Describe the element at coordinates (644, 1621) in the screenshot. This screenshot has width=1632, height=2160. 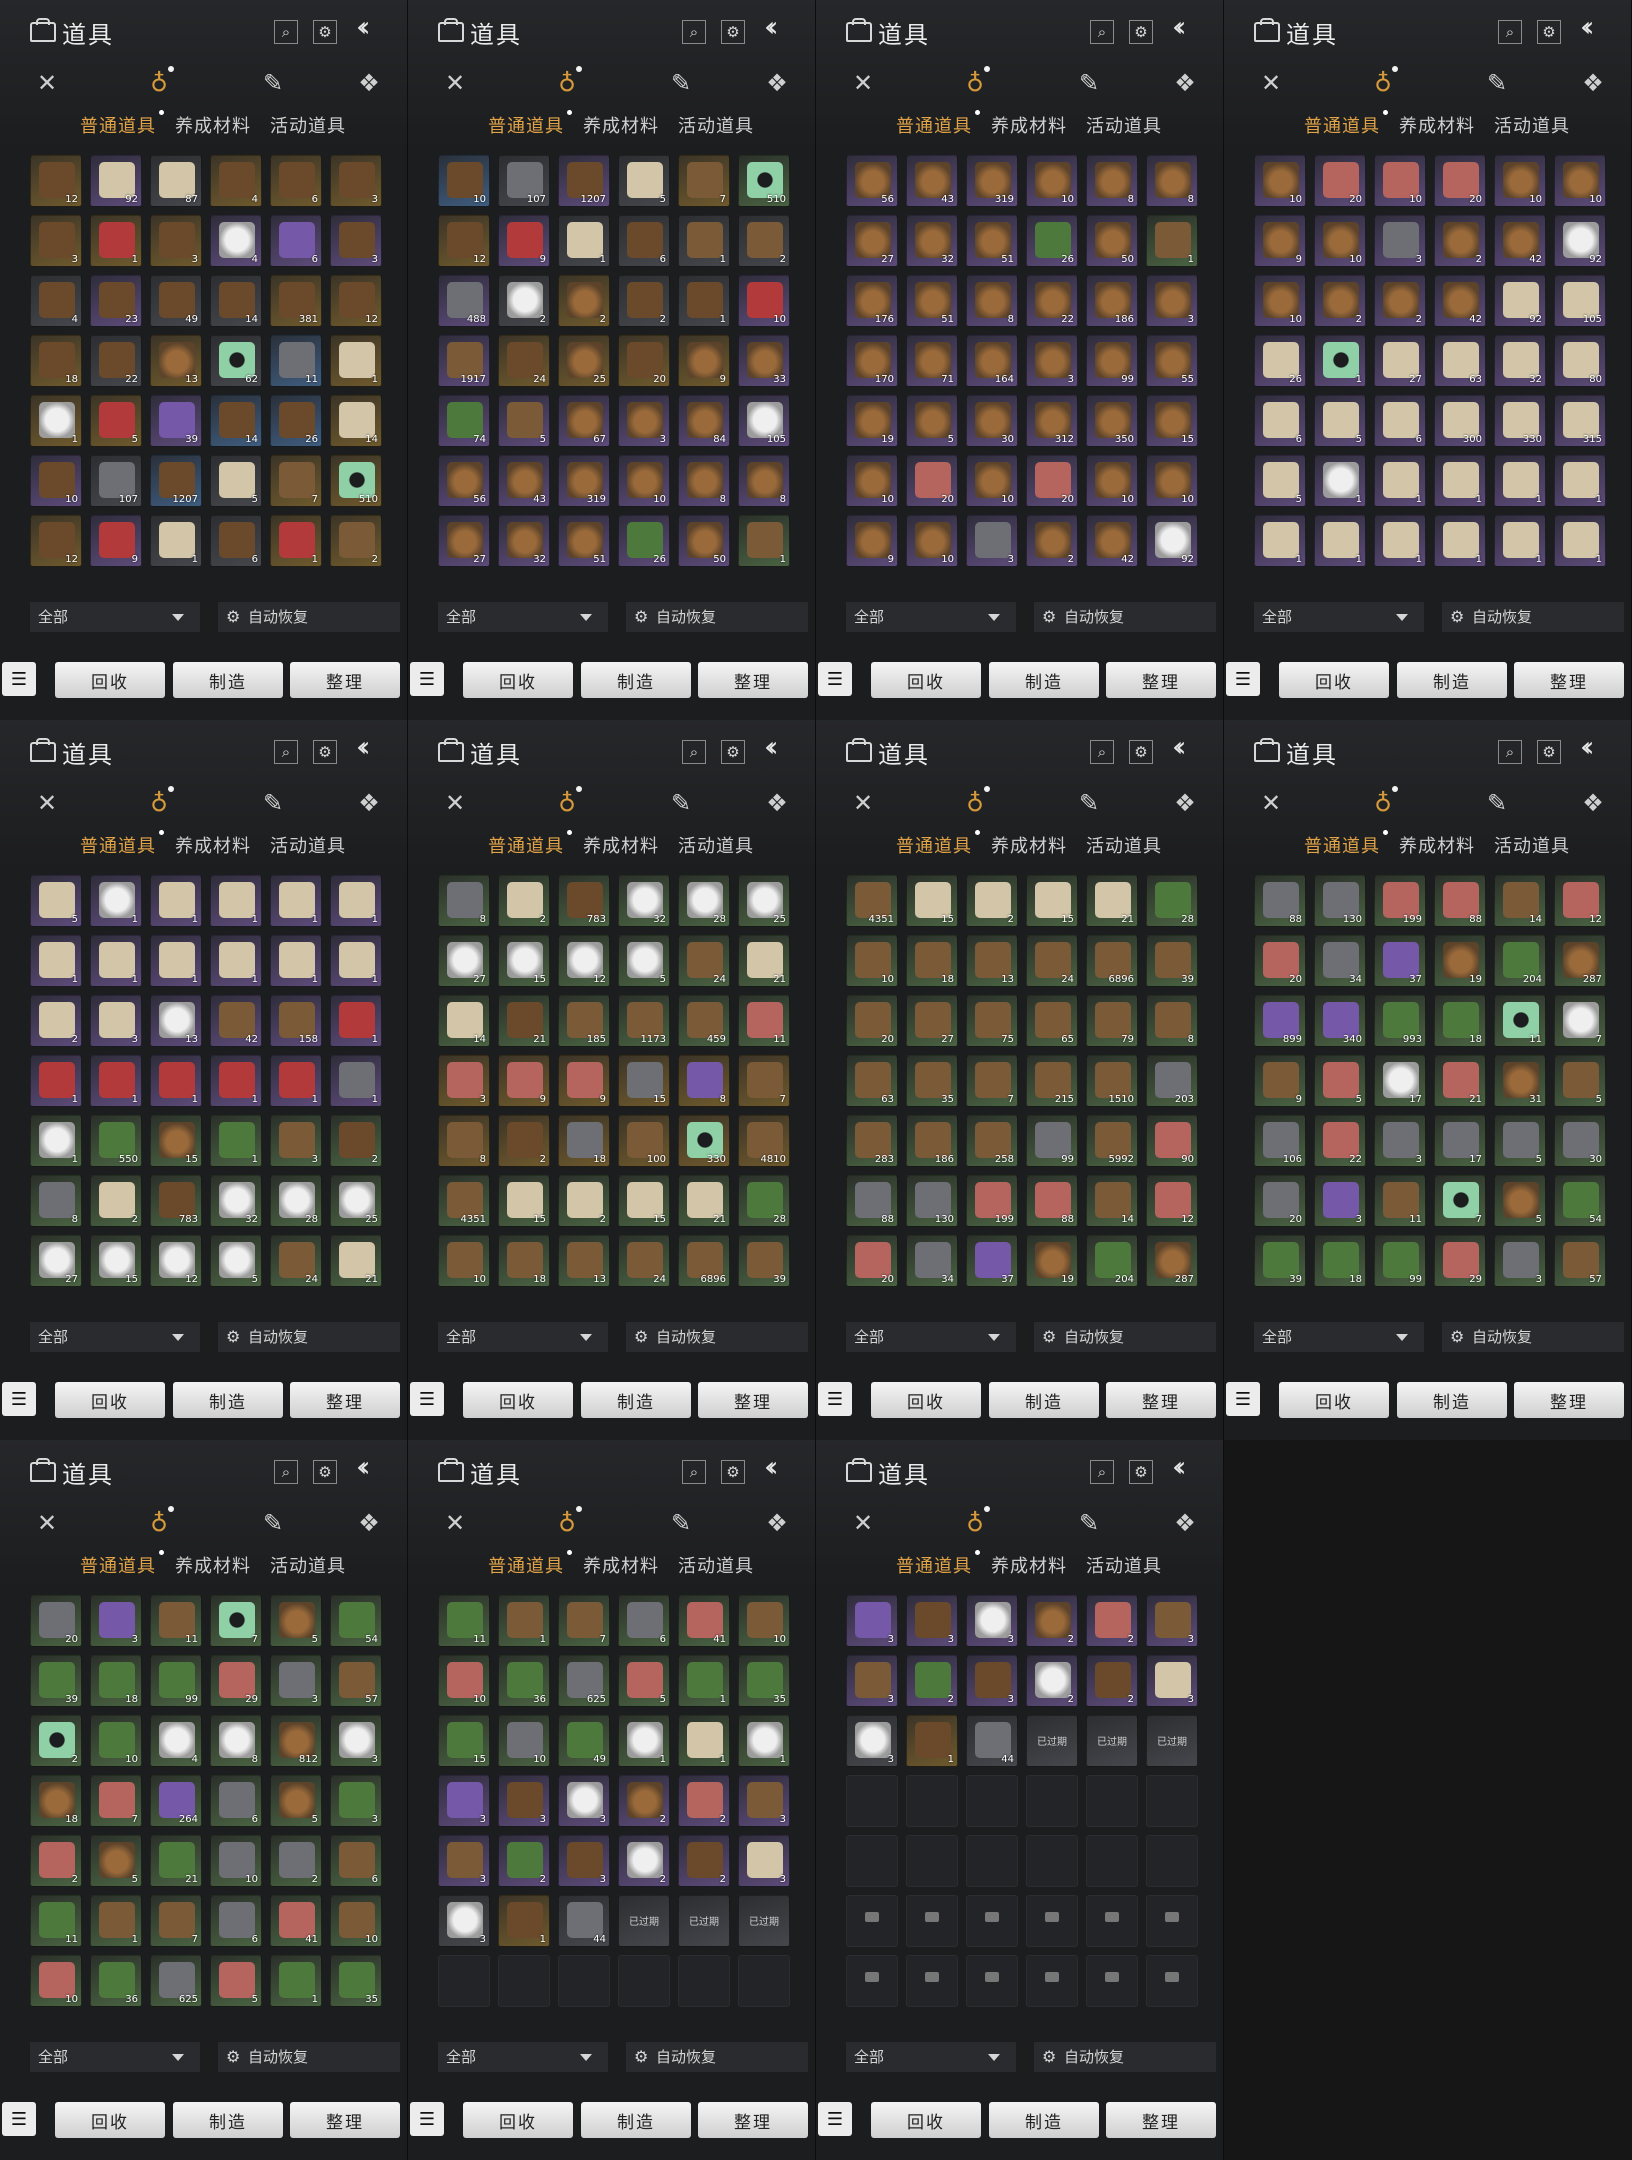
I see `item-slot: 6` at that location.